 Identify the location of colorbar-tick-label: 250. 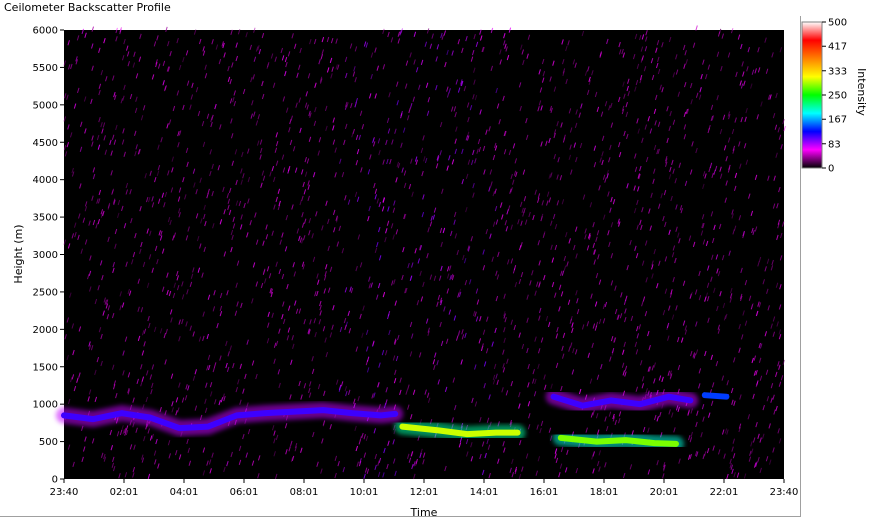
(837, 96).